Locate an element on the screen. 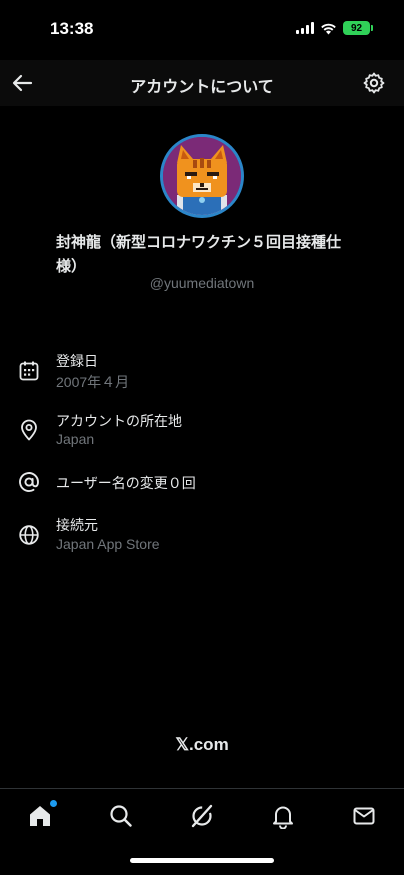  info-row-username-changes: ユーザー名の変更０回 is located at coordinates (202, 483).